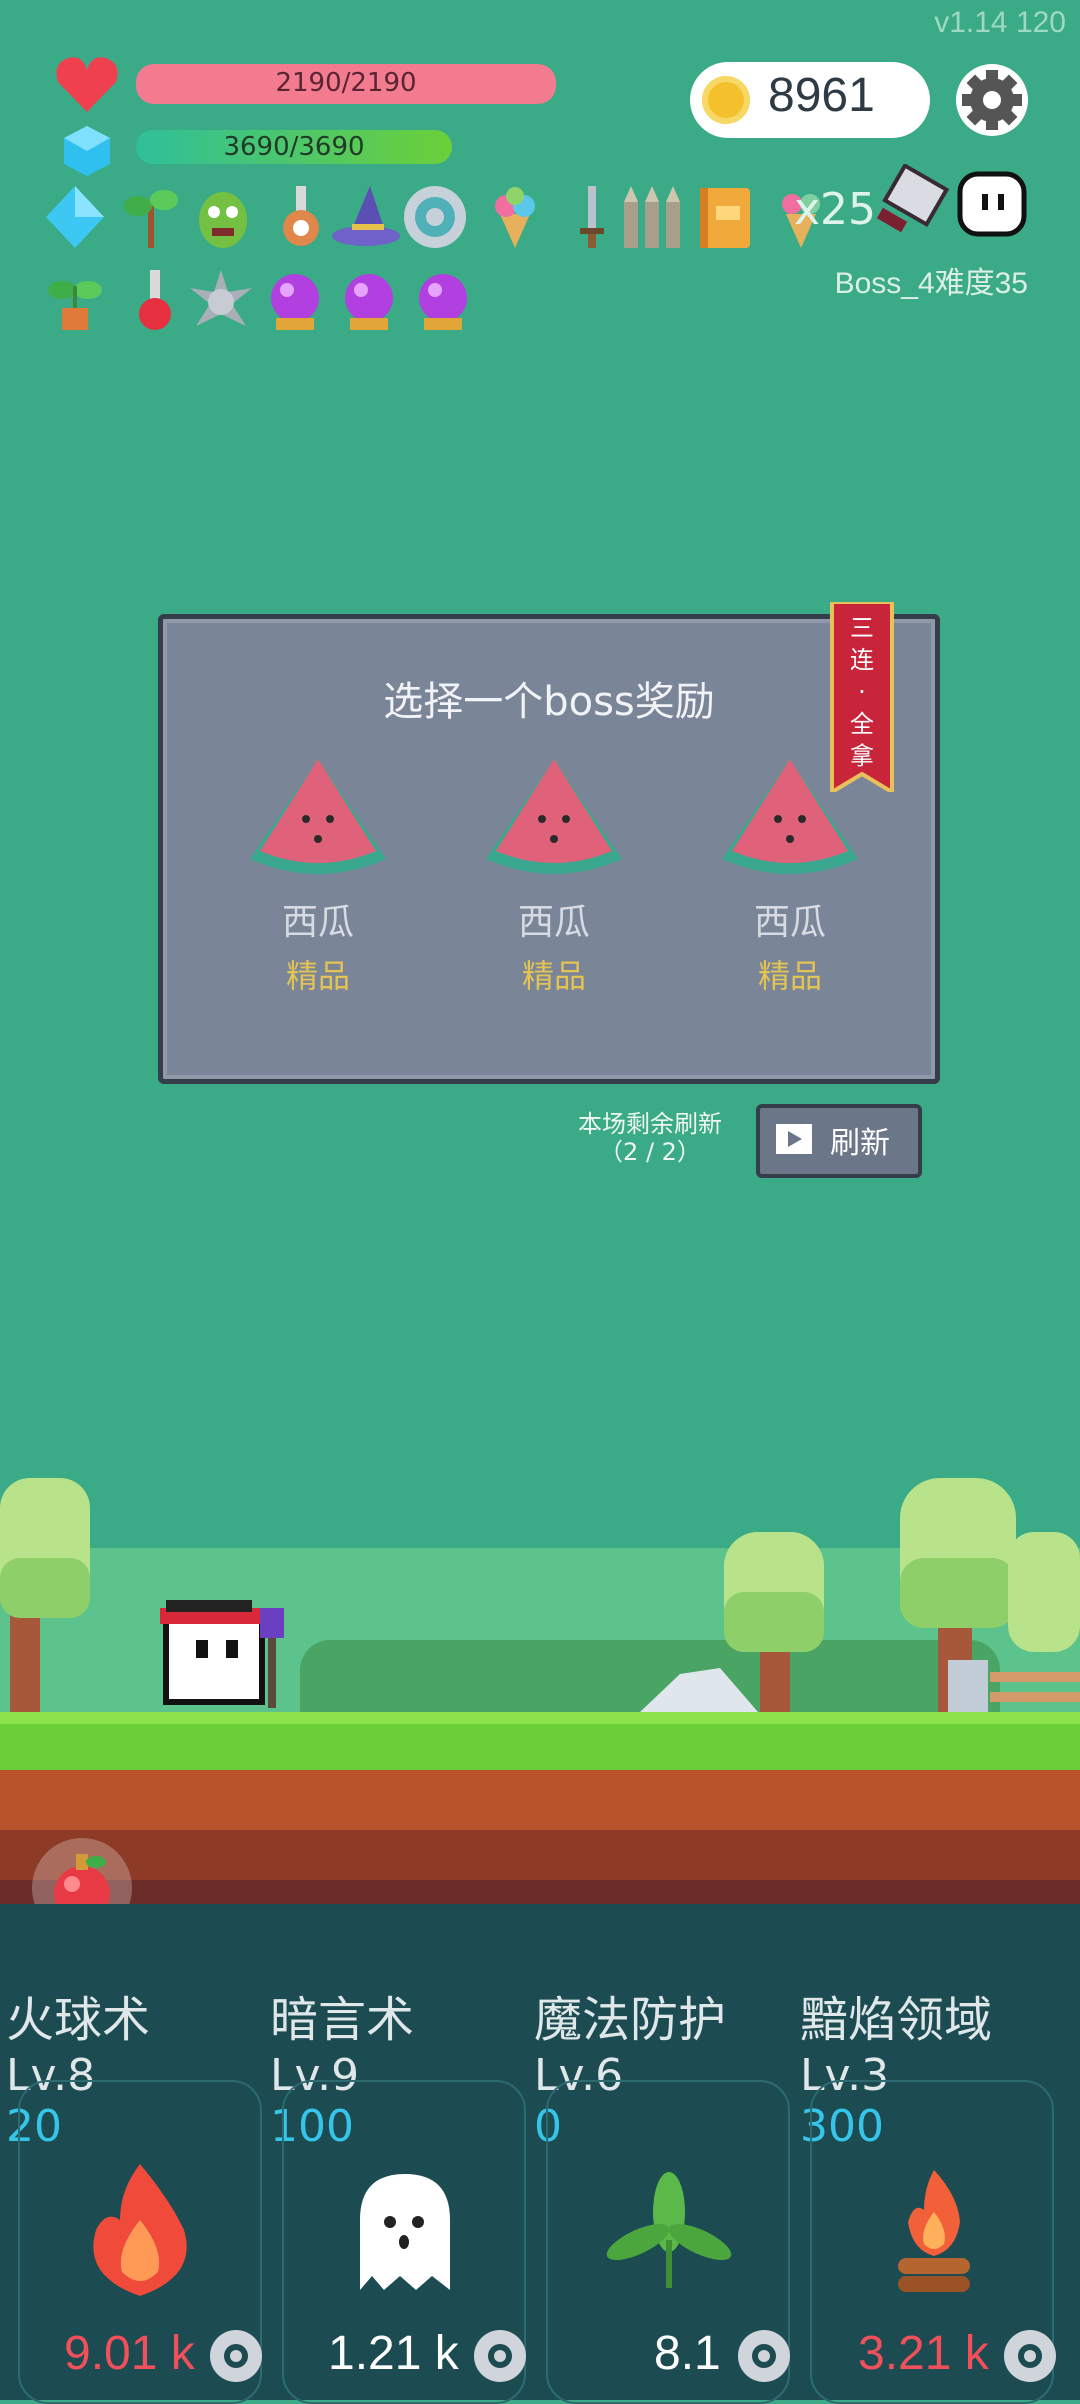 The width and height of the screenshot is (1080, 2404). Describe the element at coordinates (515, 217) in the screenshot. I see `ice-cream-icon` at that location.